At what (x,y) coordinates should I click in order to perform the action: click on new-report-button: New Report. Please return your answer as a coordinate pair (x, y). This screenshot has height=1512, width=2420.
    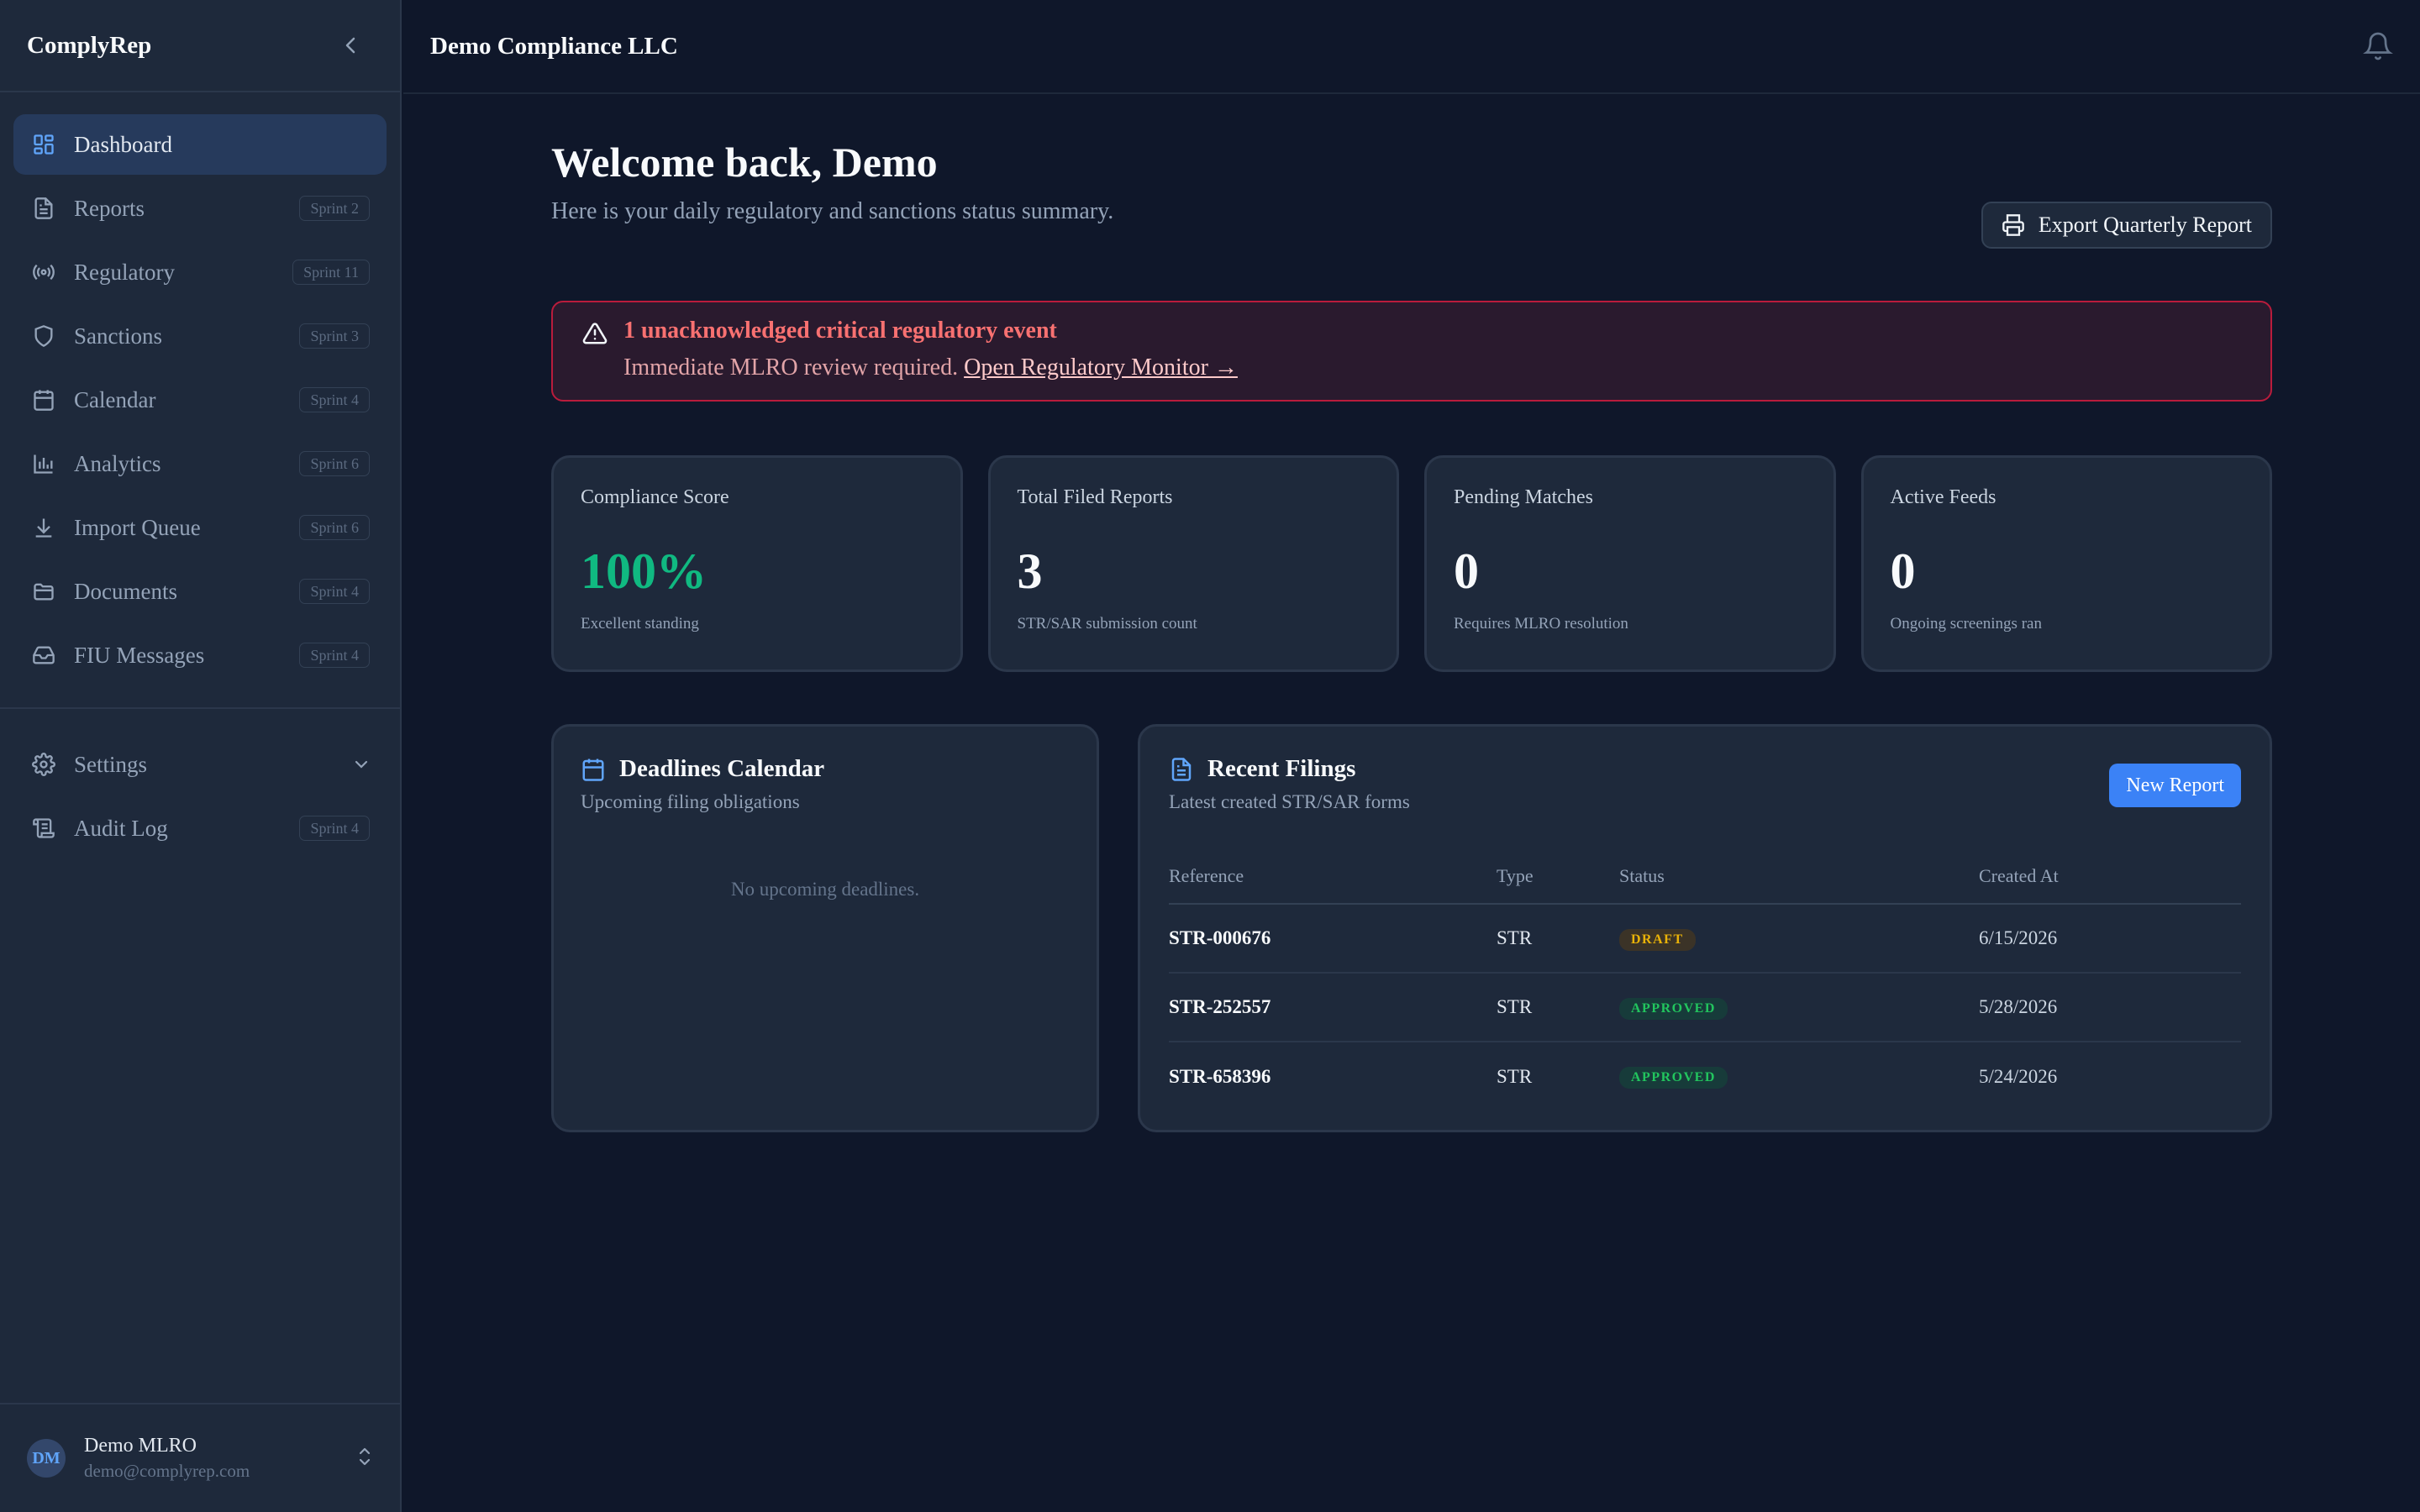
    Looking at the image, I should click on (2175, 785).